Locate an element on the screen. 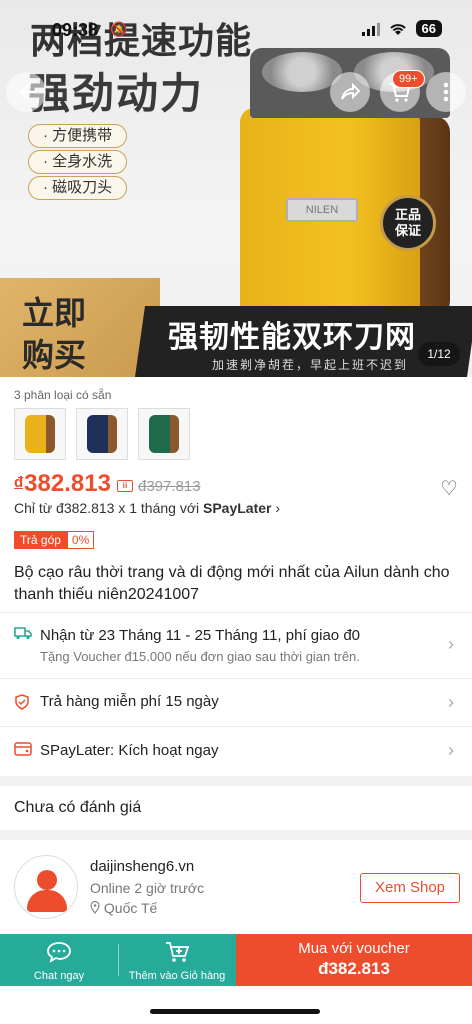 Image resolution: width=472 pixels, height=1024 pixels. heart-icon: ♡ is located at coordinates (449, 488).